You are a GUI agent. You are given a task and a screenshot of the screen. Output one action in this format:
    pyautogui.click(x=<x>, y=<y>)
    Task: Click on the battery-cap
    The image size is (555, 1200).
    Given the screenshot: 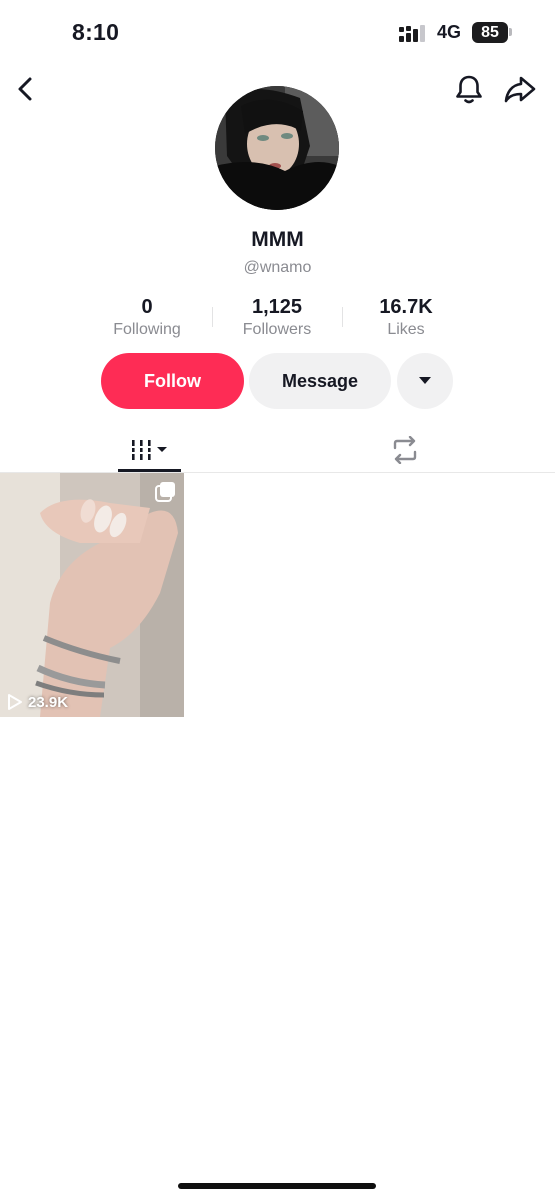 What is the action you would take?
    pyautogui.click(x=510, y=32)
    